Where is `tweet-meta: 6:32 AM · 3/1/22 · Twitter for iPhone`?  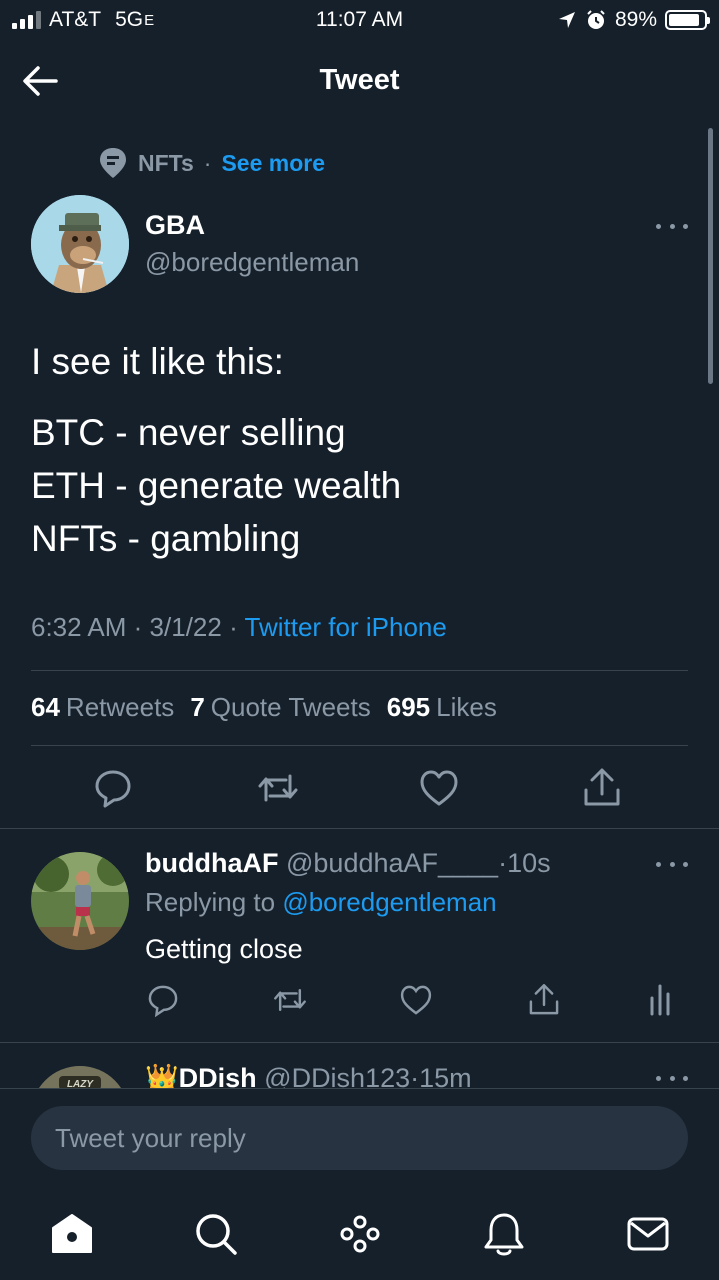 tweet-meta: 6:32 AM · 3/1/22 · Twitter for iPhone is located at coordinates (239, 627).